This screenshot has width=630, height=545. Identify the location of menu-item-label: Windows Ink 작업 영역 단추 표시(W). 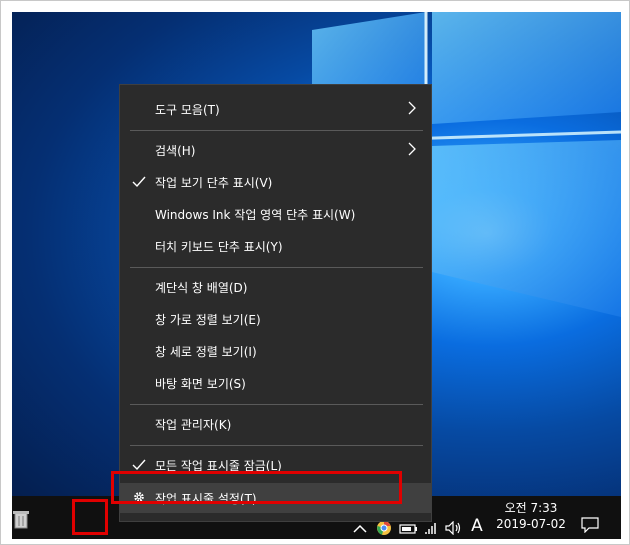
(255, 215).